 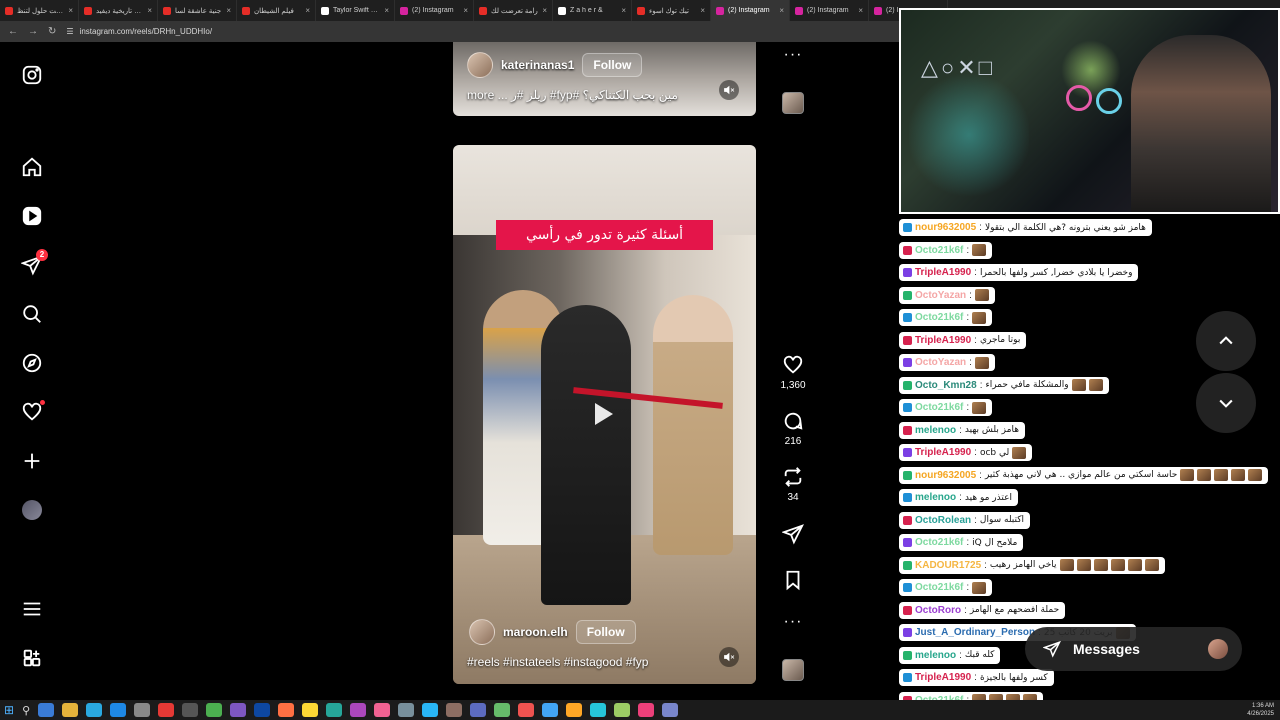 I want to click on more-dots-icon: ···, so click(x=793, y=55).